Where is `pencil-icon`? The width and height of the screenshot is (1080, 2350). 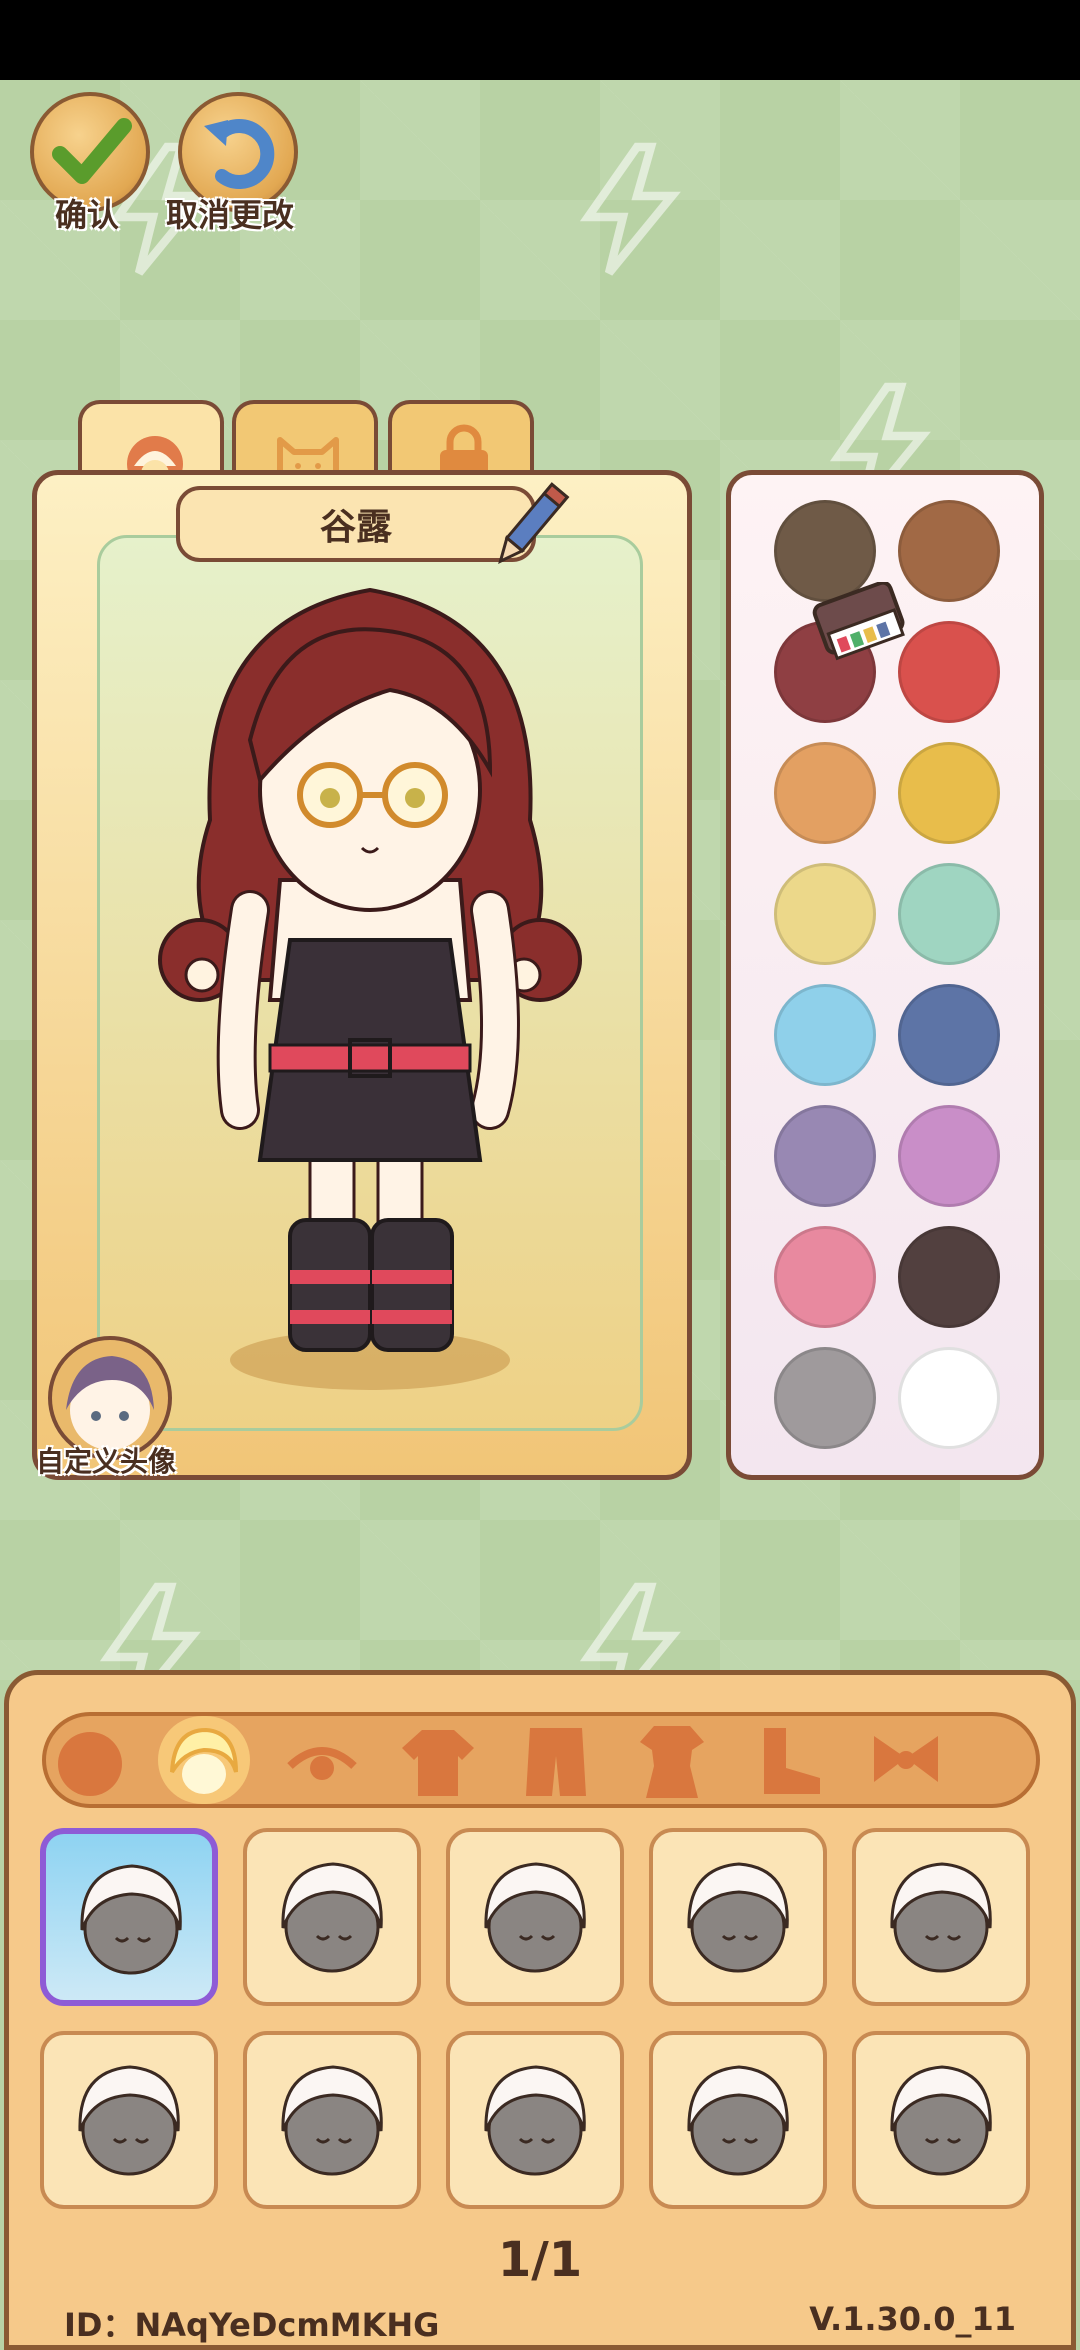 pencil-icon is located at coordinates (530, 526).